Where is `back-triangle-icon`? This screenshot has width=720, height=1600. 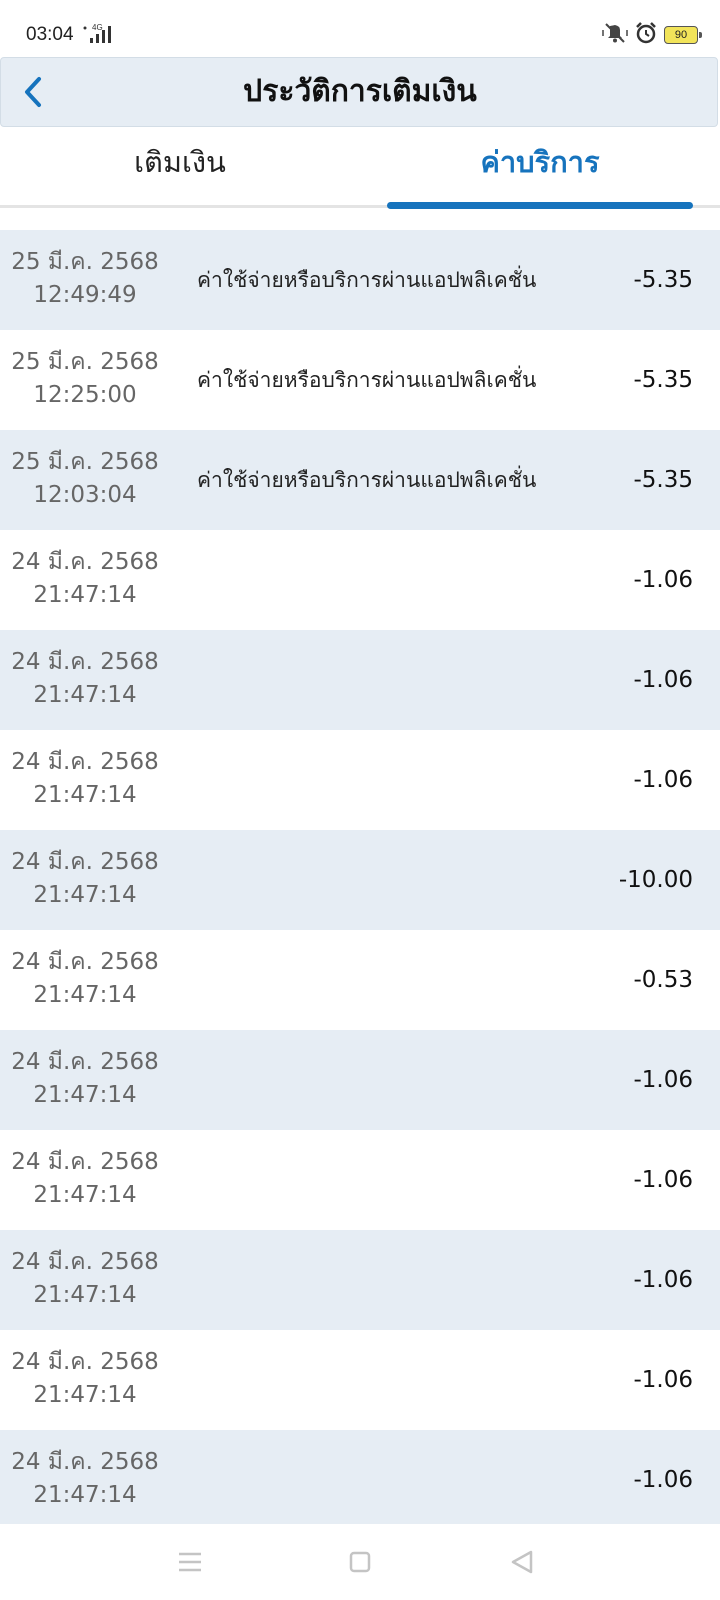
back-triangle-icon is located at coordinates (522, 1562).